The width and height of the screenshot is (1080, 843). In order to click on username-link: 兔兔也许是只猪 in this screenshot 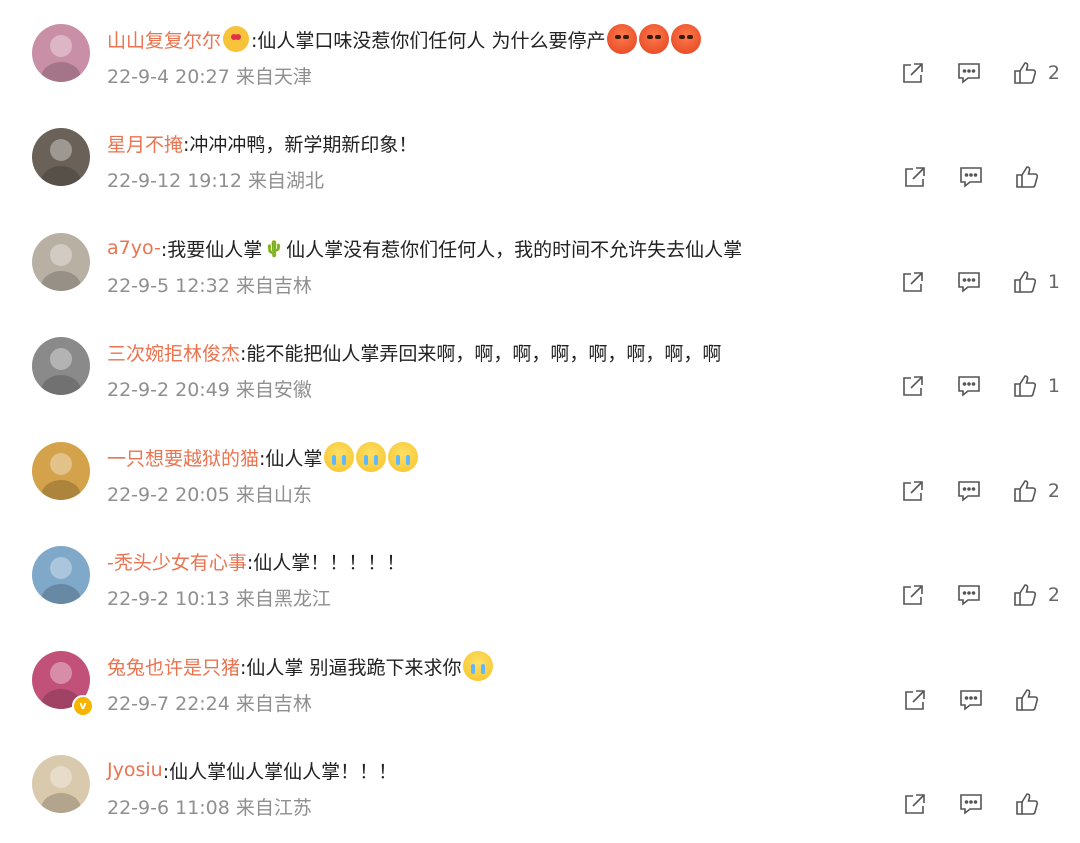, I will do `click(173, 666)`.